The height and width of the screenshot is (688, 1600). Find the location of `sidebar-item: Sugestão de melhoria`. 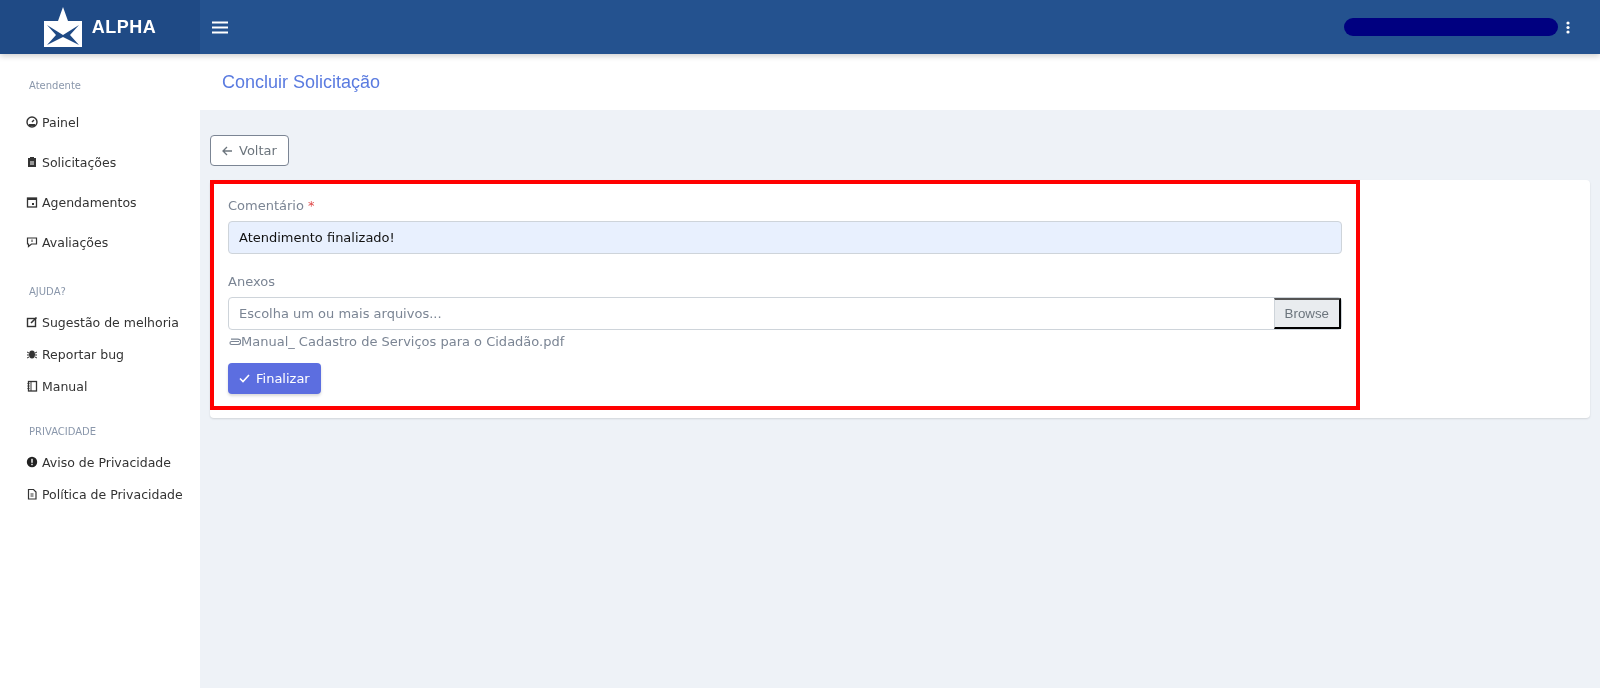

sidebar-item: Sugestão de melhoria is located at coordinates (110, 322).